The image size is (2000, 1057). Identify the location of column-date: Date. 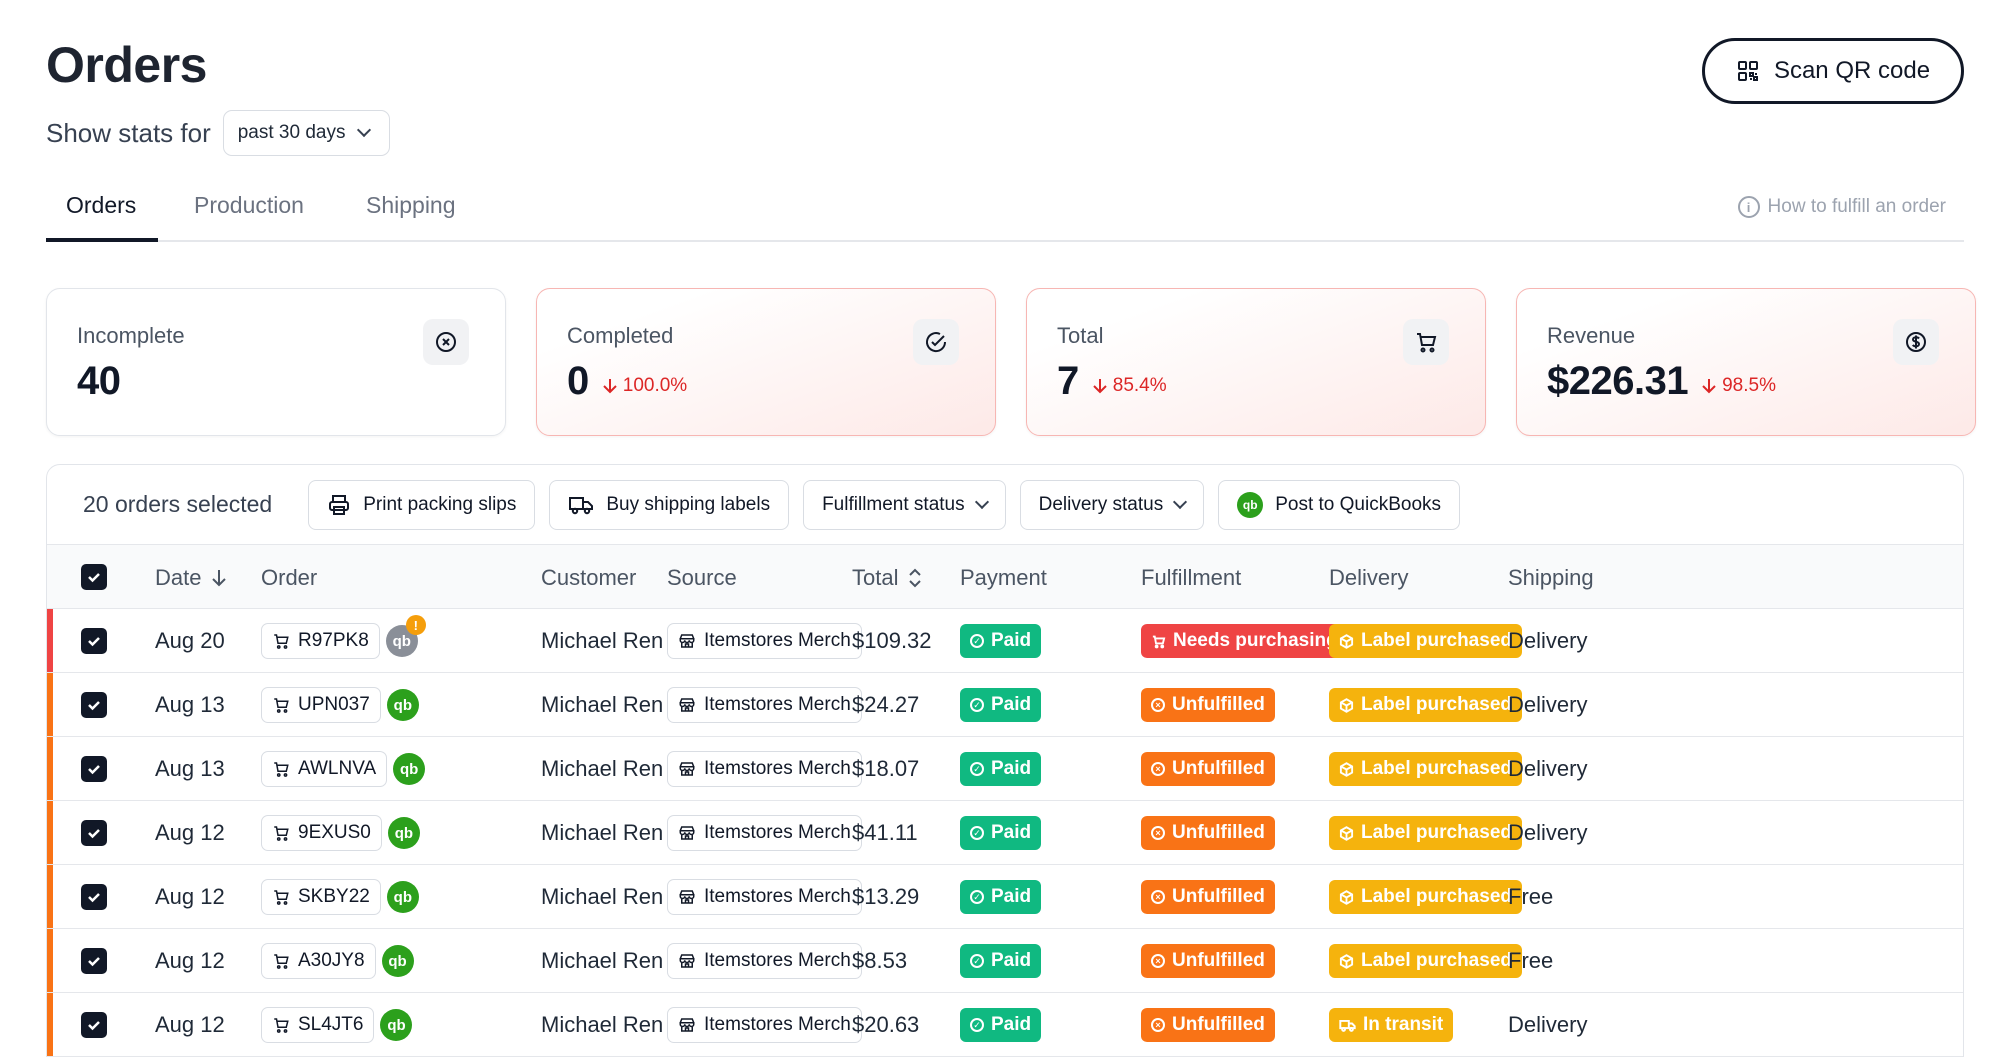
(191, 578).